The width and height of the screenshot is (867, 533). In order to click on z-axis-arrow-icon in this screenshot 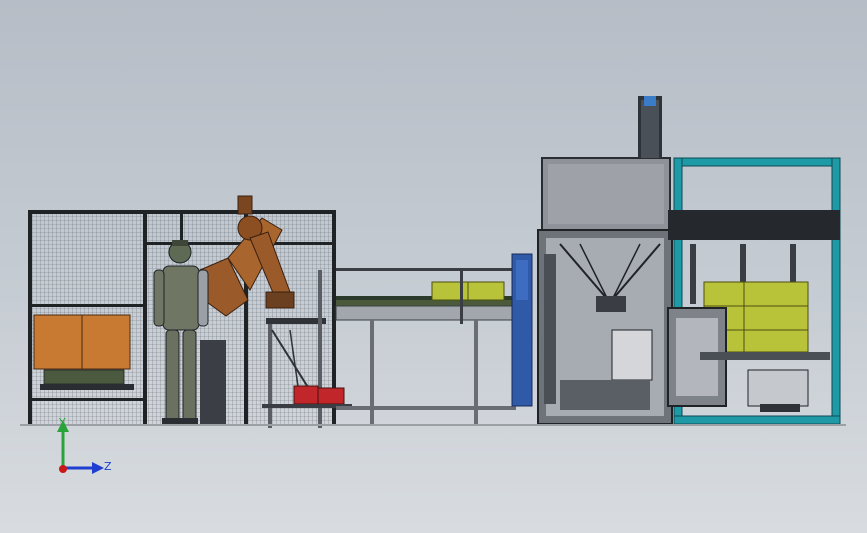, I will do `click(98, 468)`.